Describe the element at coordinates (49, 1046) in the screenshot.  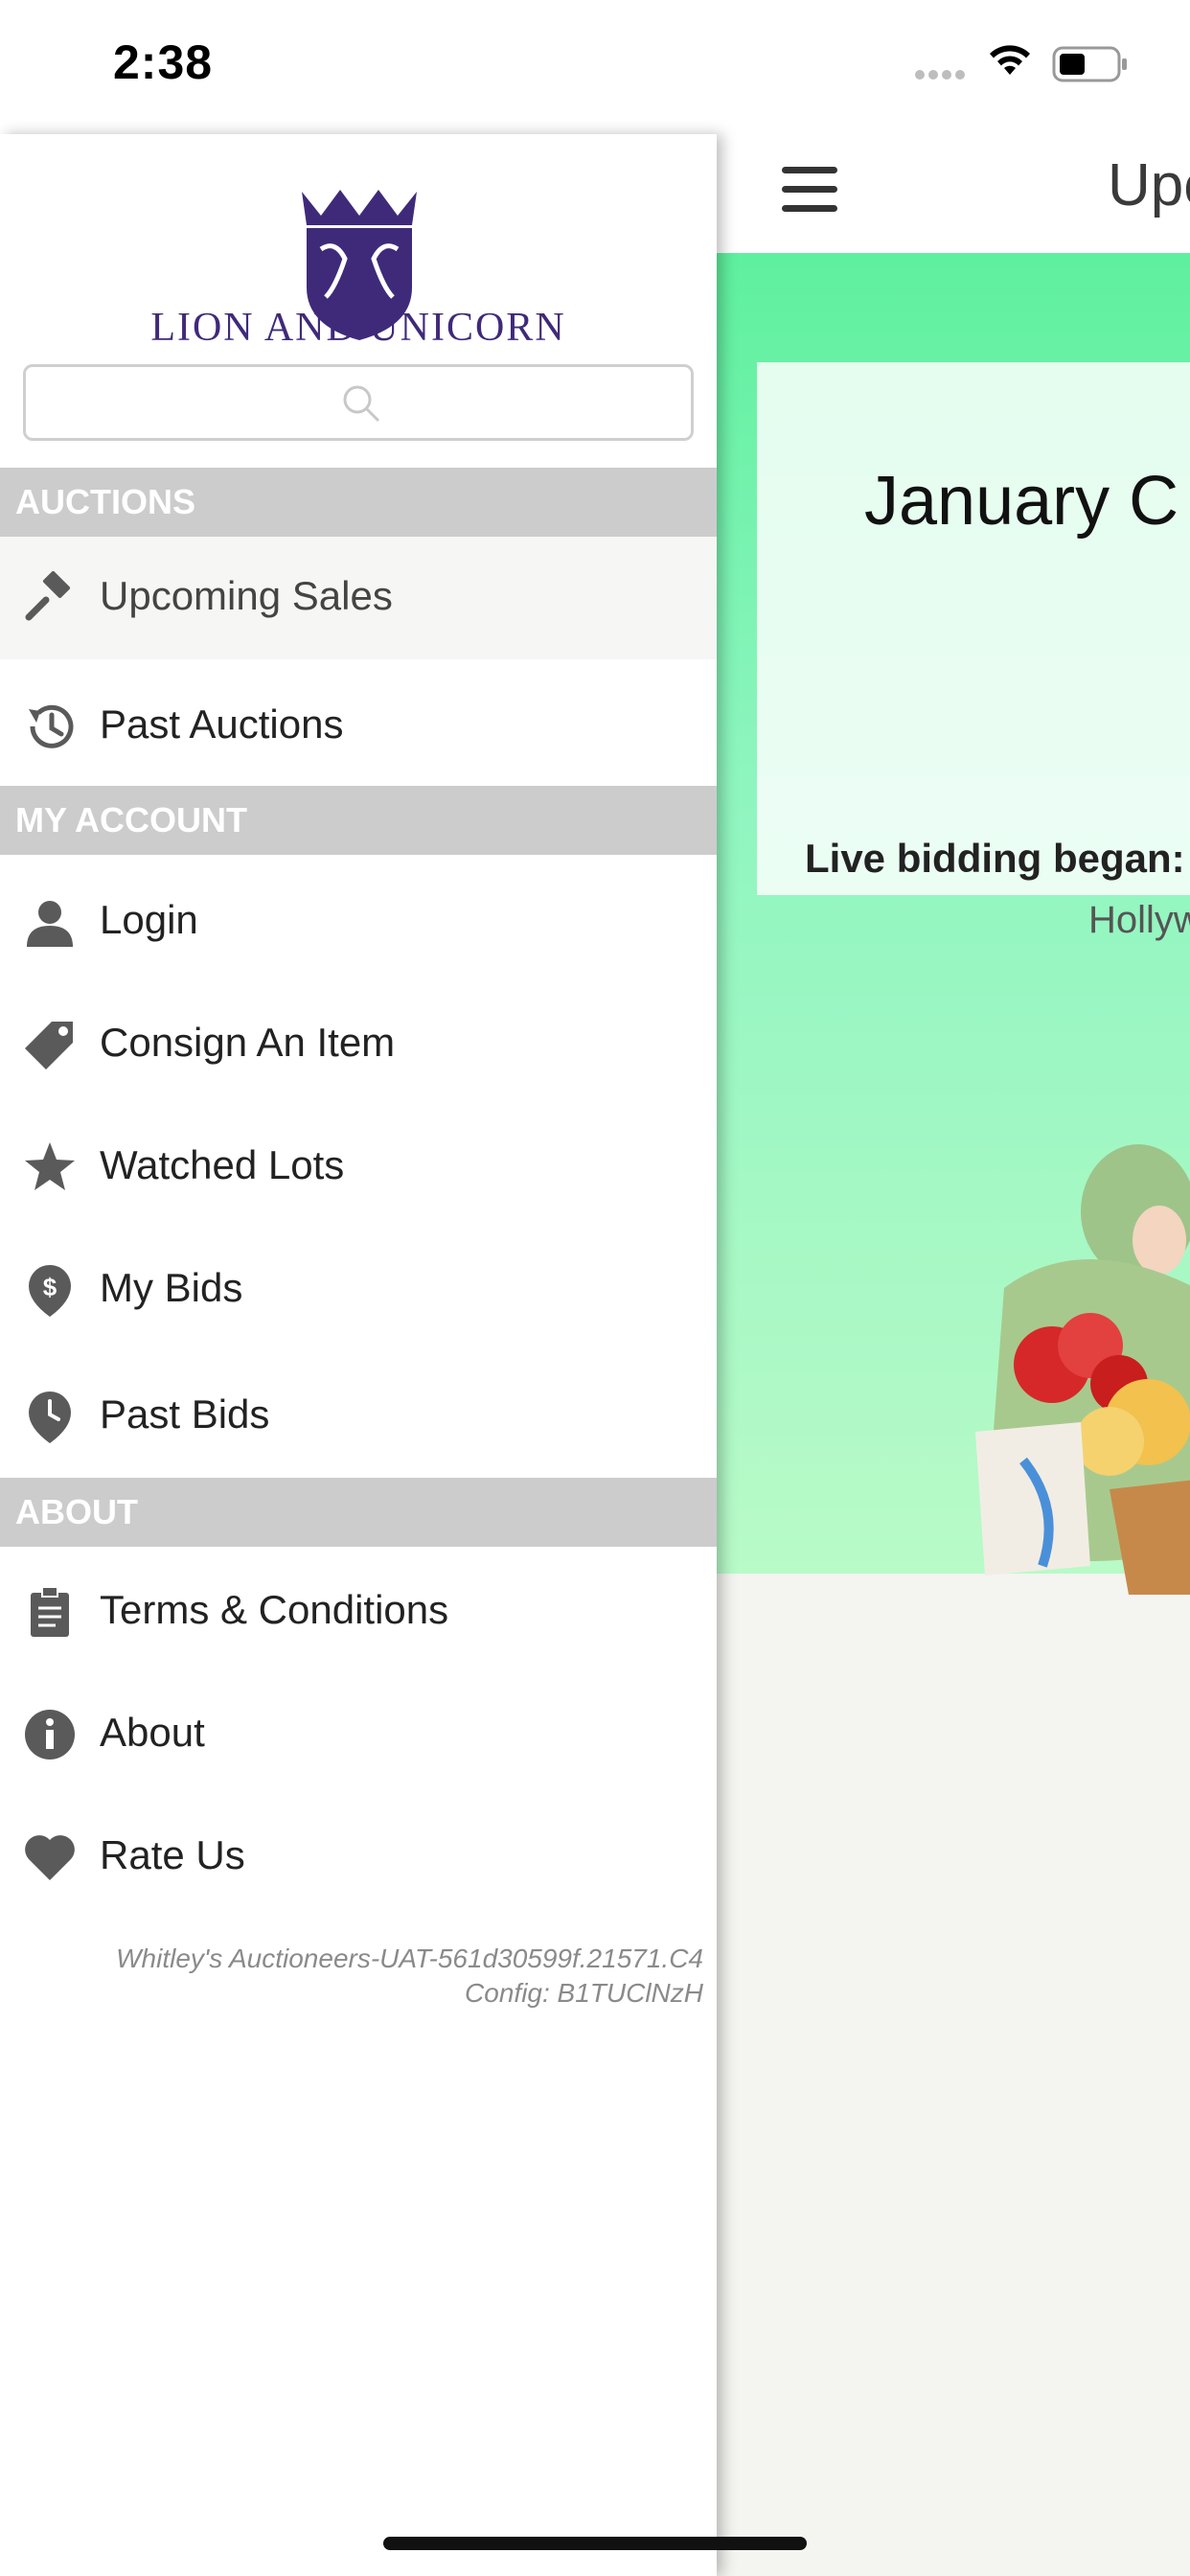
I see `tag-icon` at that location.